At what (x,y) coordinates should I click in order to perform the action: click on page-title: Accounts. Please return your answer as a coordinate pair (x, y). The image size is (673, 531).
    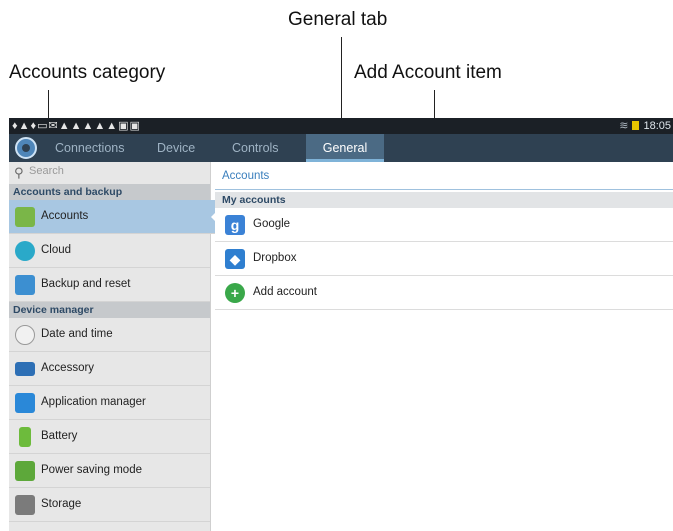
    Looking at the image, I should click on (246, 176).